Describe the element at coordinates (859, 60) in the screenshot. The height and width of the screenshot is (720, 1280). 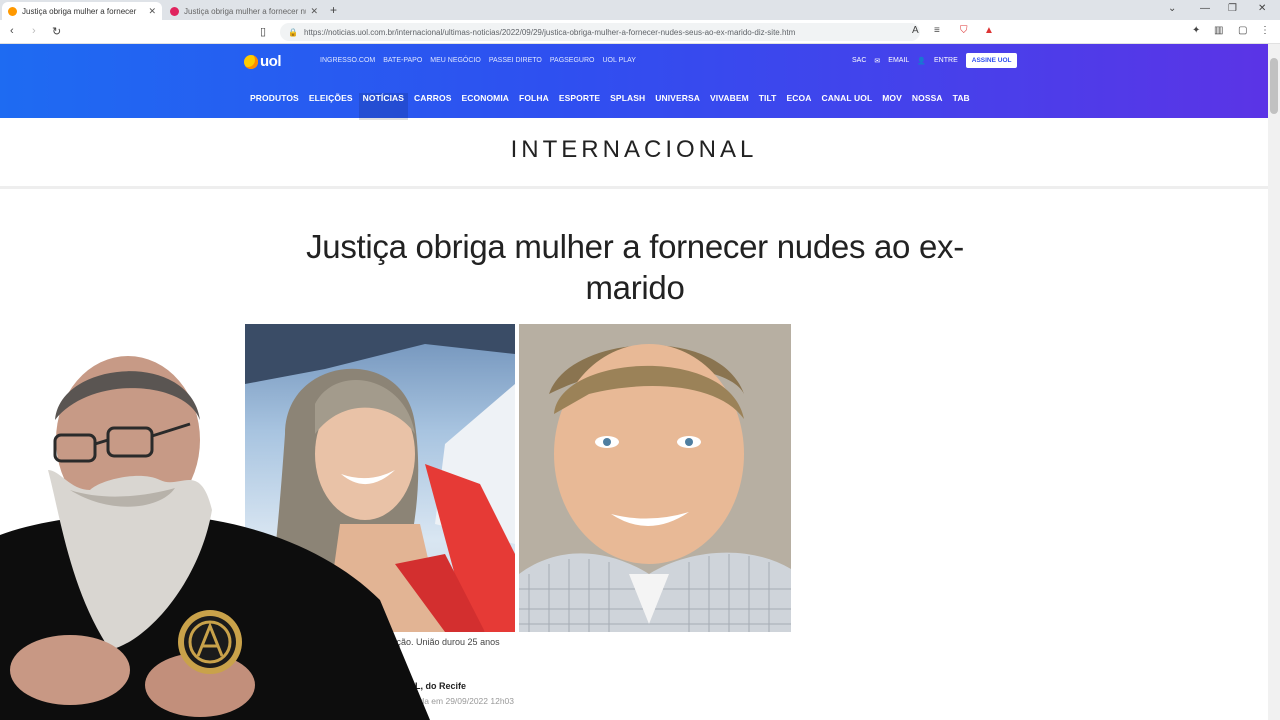
I see `sac-link: SAC` at that location.